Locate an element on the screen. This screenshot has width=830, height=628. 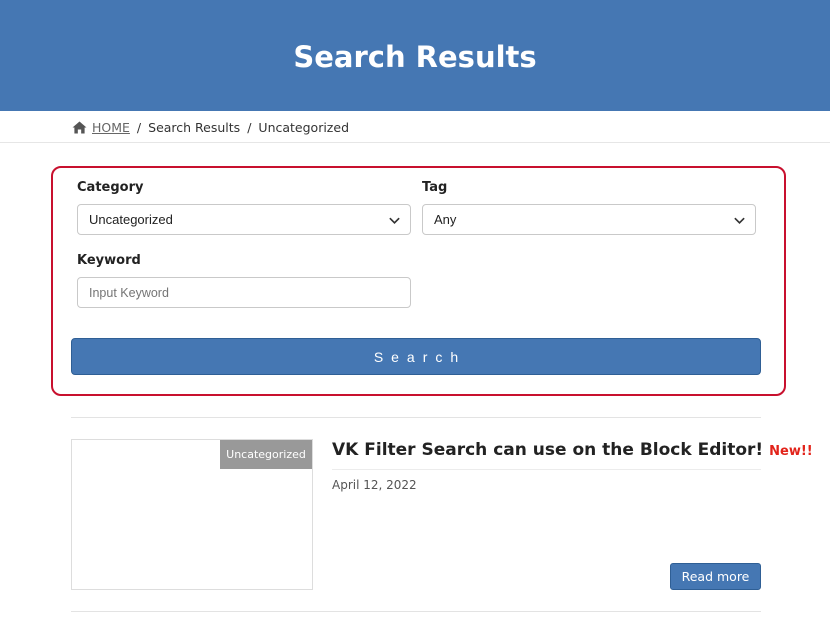
breadcrumb-bar: HOME / Search Results / Uncategorized is located at coordinates (415, 127).